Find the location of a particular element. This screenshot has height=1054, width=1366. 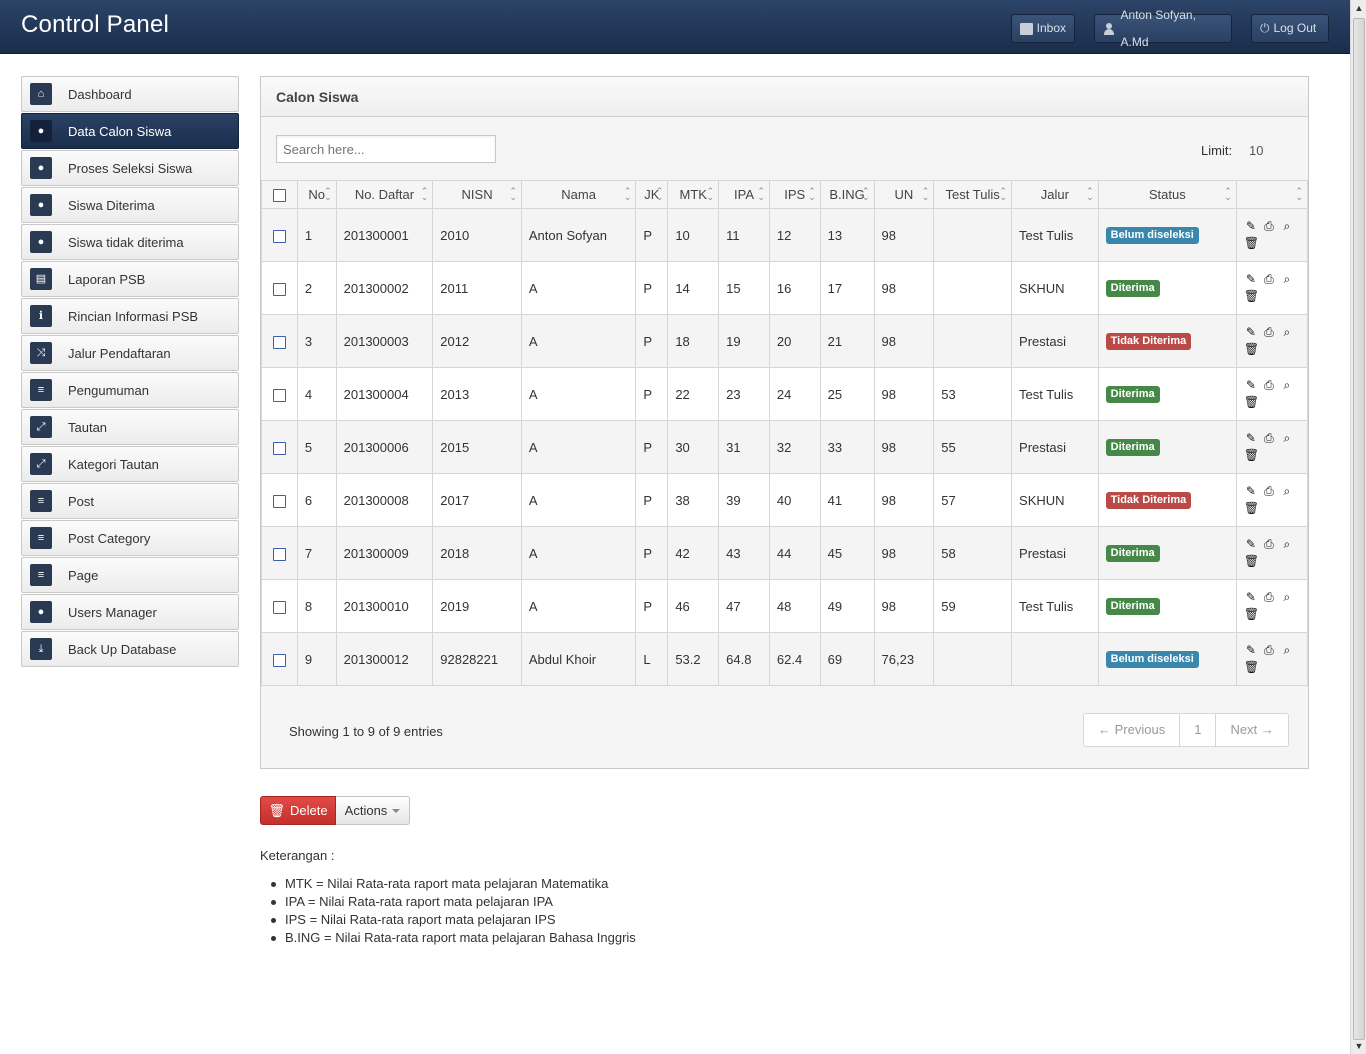

scroll-down-icon: ▼ is located at coordinates (1359, 1046).